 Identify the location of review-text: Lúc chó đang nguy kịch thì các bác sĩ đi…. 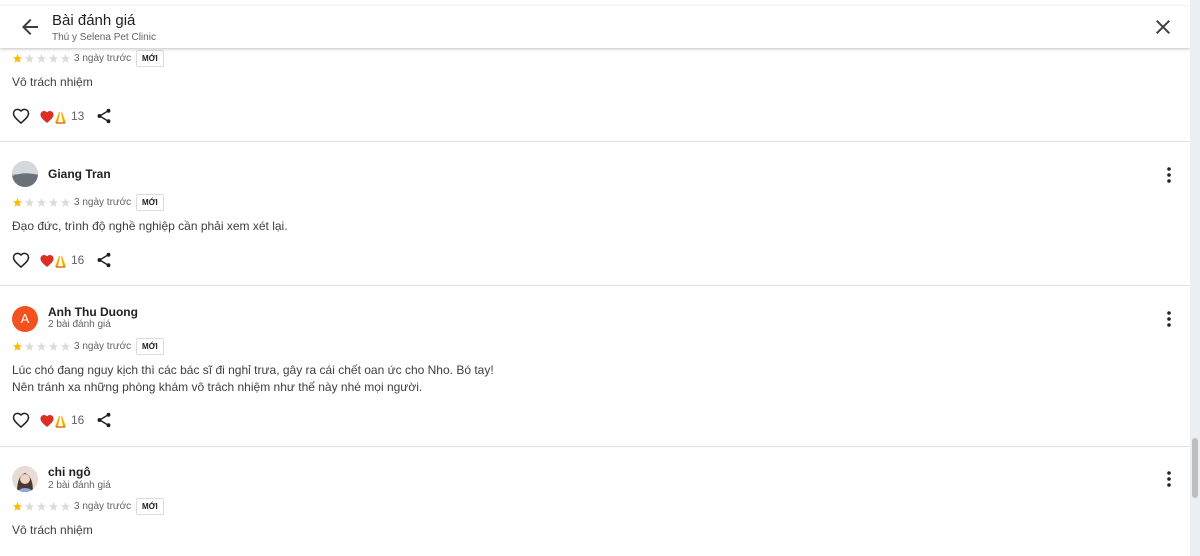
(253, 379).